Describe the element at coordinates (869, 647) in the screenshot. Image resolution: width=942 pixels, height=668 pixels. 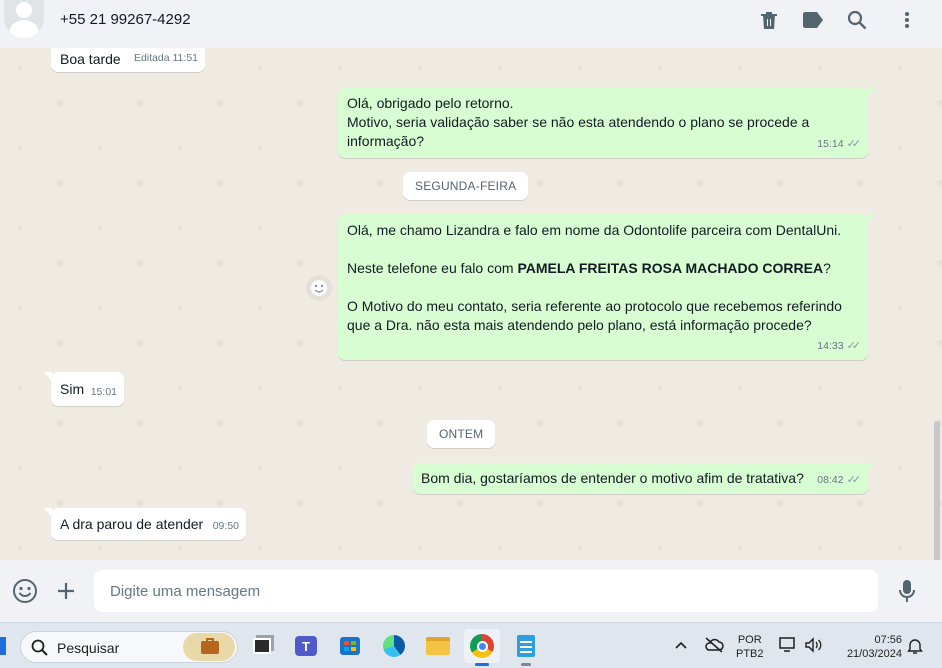
I see `clock: 07:56 21/03/2024` at that location.